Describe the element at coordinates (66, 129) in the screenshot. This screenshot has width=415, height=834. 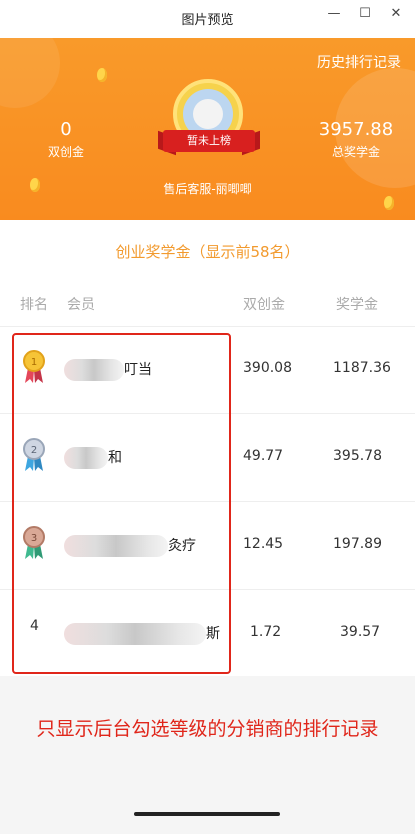
I see `double-gold-value: 0` at that location.